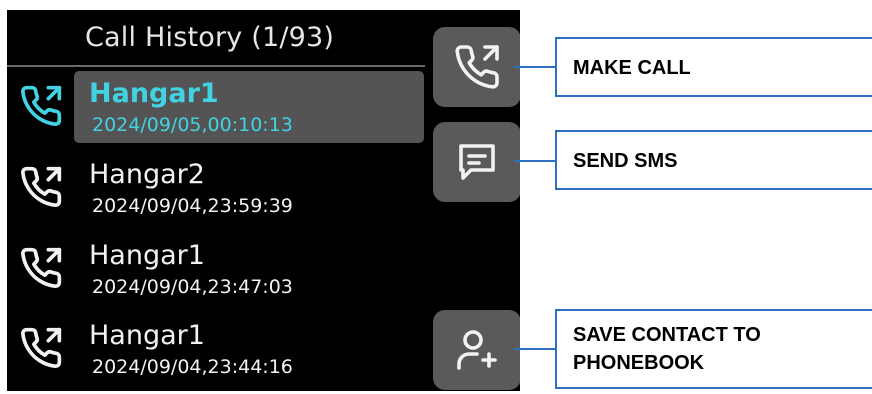 This screenshot has height=394, width=872. I want to click on callout-label: SEND SMS, so click(625, 161).